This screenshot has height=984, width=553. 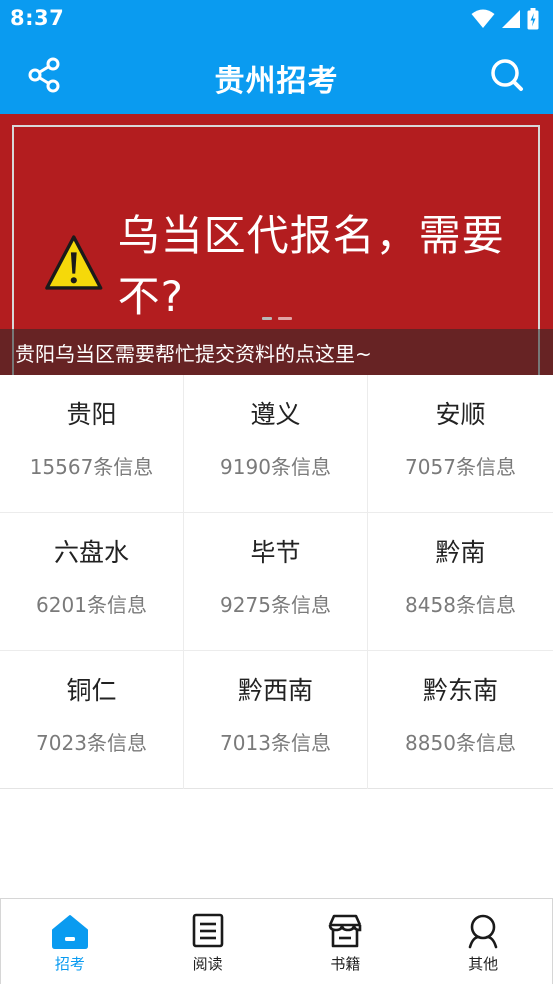 I want to click on tab-books: 书籍, so click(x=346, y=941).